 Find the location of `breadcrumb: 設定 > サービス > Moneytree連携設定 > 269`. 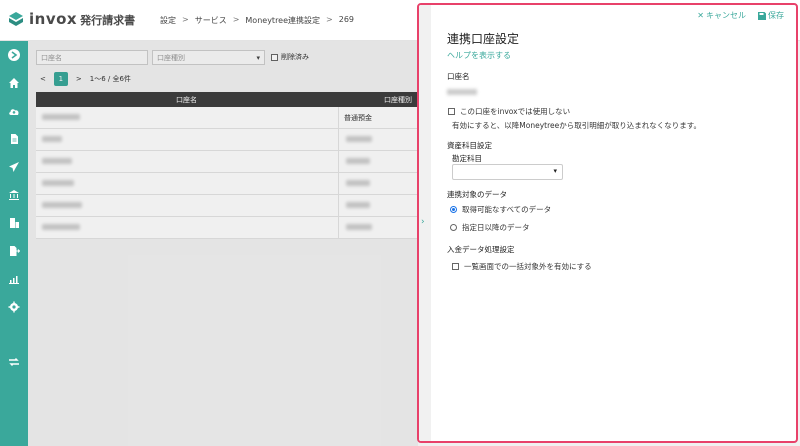

breadcrumb: 設定 > サービス > Moneytree連携設定 > 269 is located at coordinates (257, 20).